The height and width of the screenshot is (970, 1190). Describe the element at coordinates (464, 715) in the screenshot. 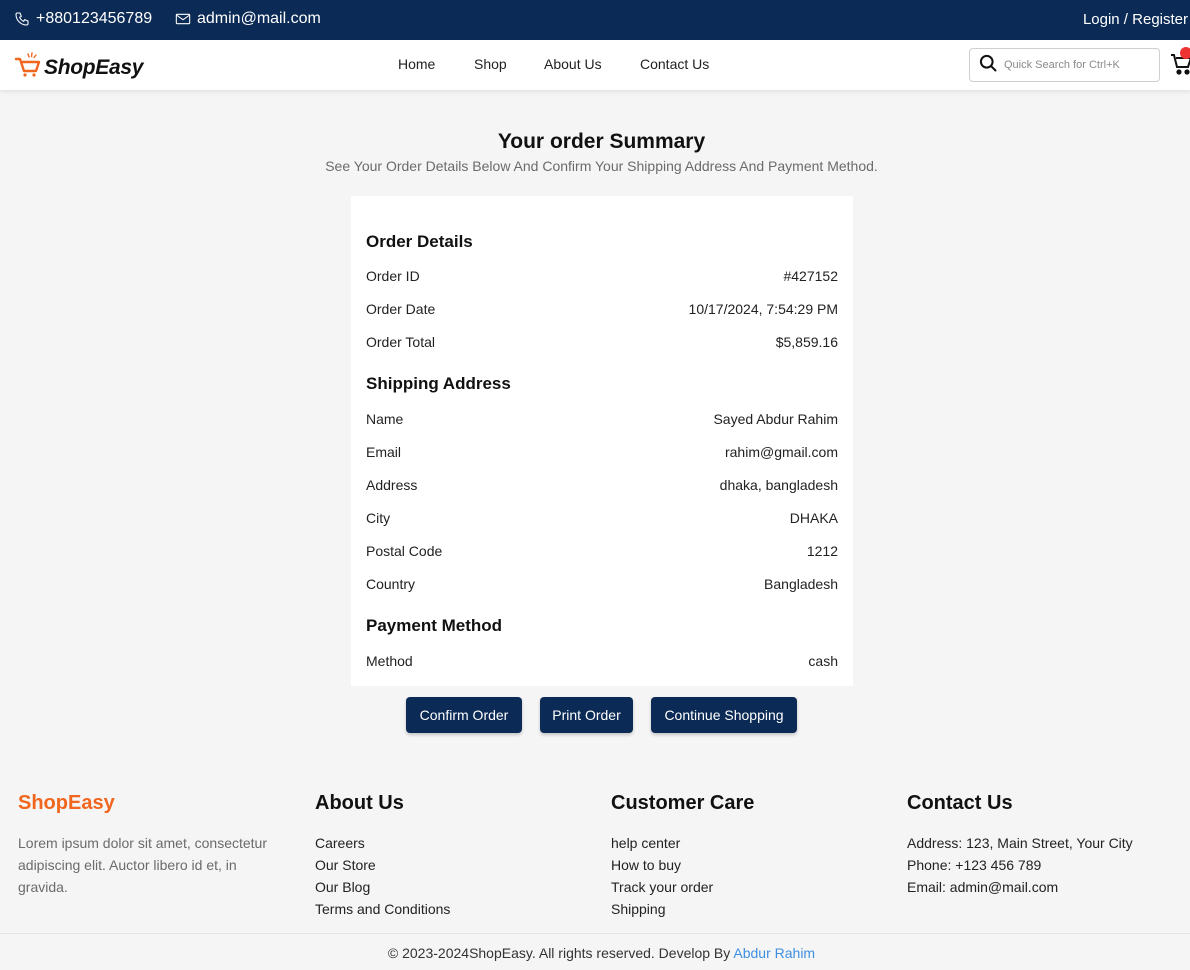

I see `confirm-order-button: Confirm Order` at that location.